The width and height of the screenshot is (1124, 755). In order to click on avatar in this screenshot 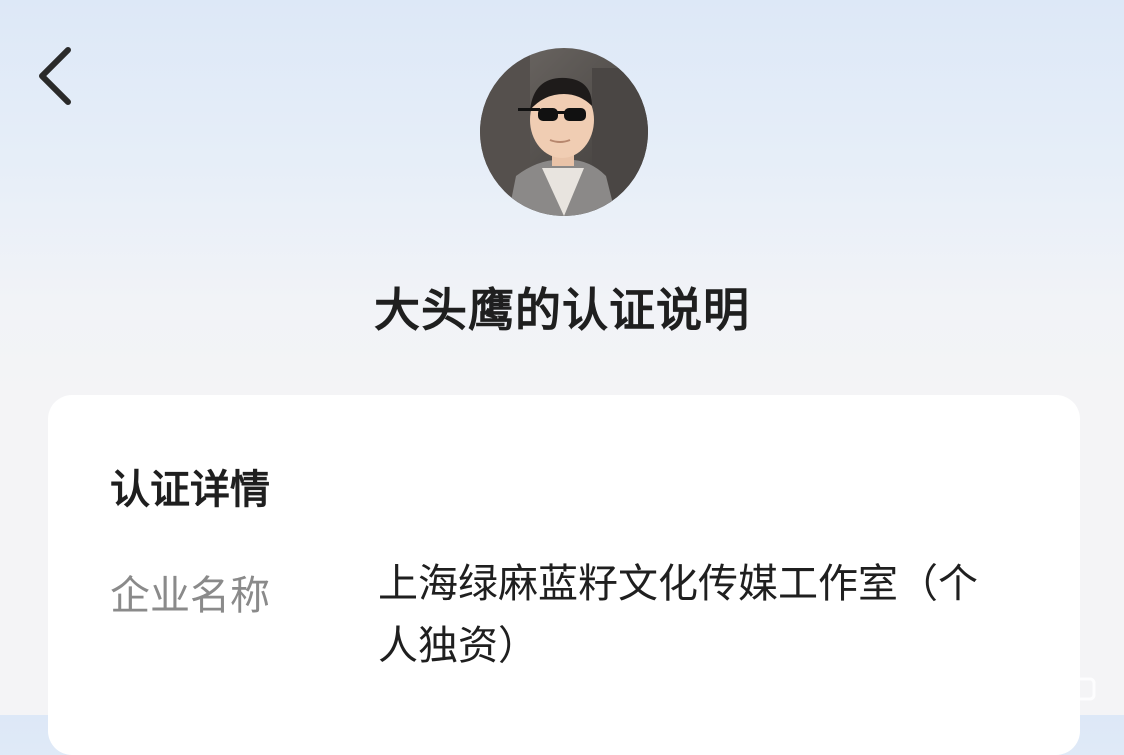, I will do `click(564, 132)`.